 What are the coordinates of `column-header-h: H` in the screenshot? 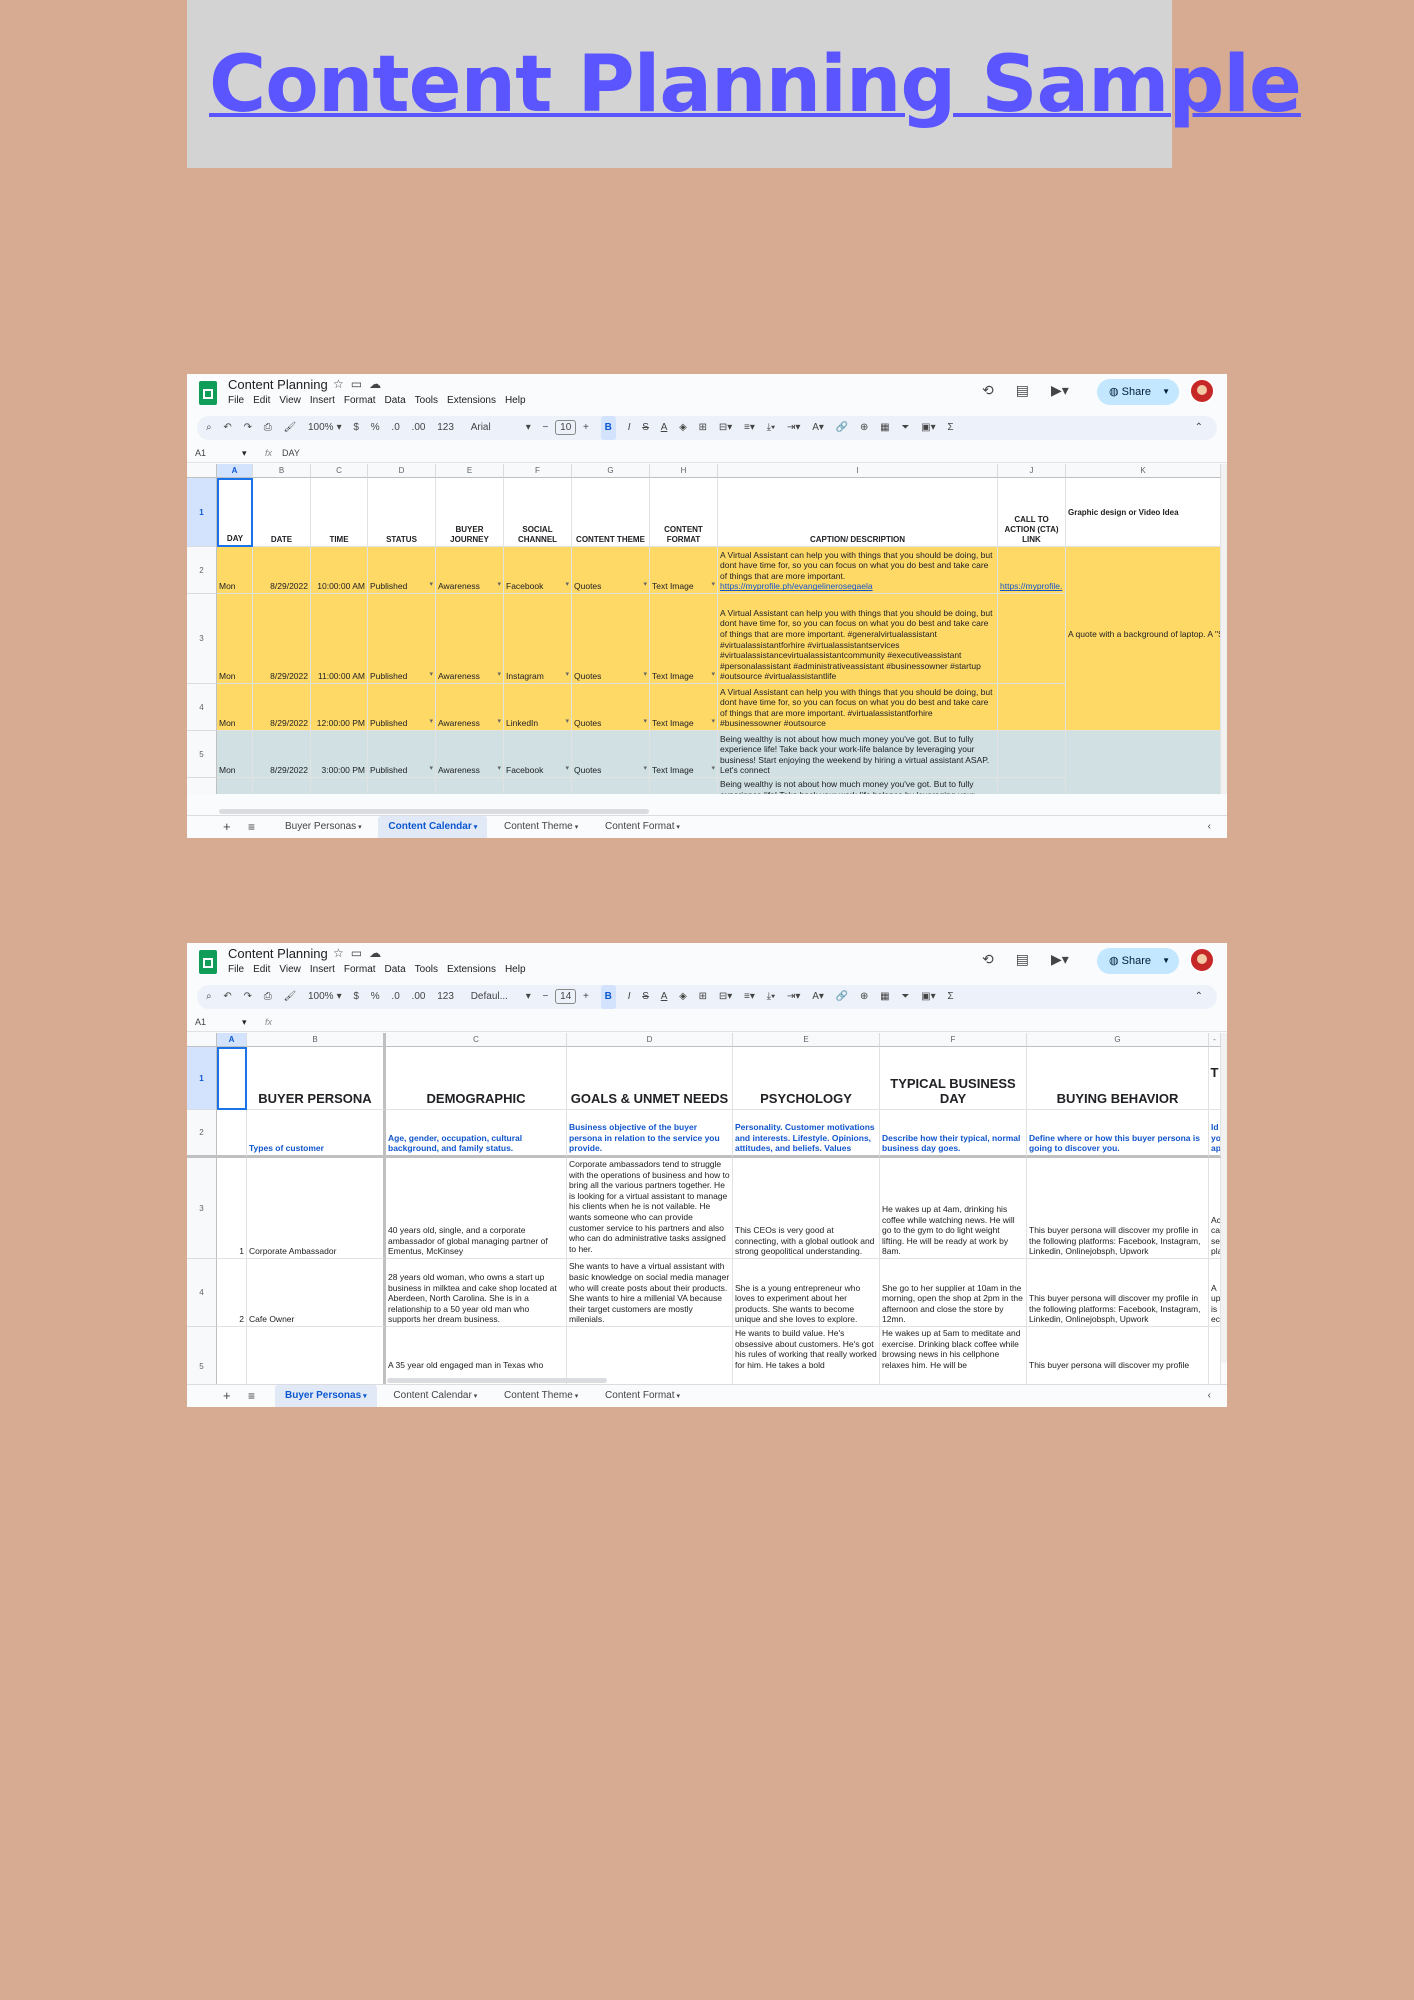 It's located at (684, 471).